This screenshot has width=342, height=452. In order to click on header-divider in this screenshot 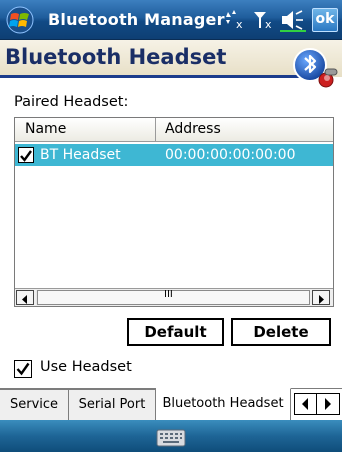, I will do `click(150, 76)`.